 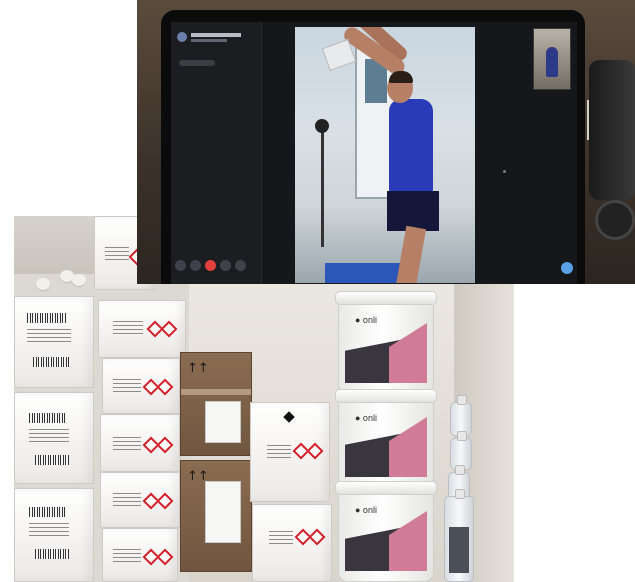 I want to click on contact-status-line, so click(x=209, y=40).